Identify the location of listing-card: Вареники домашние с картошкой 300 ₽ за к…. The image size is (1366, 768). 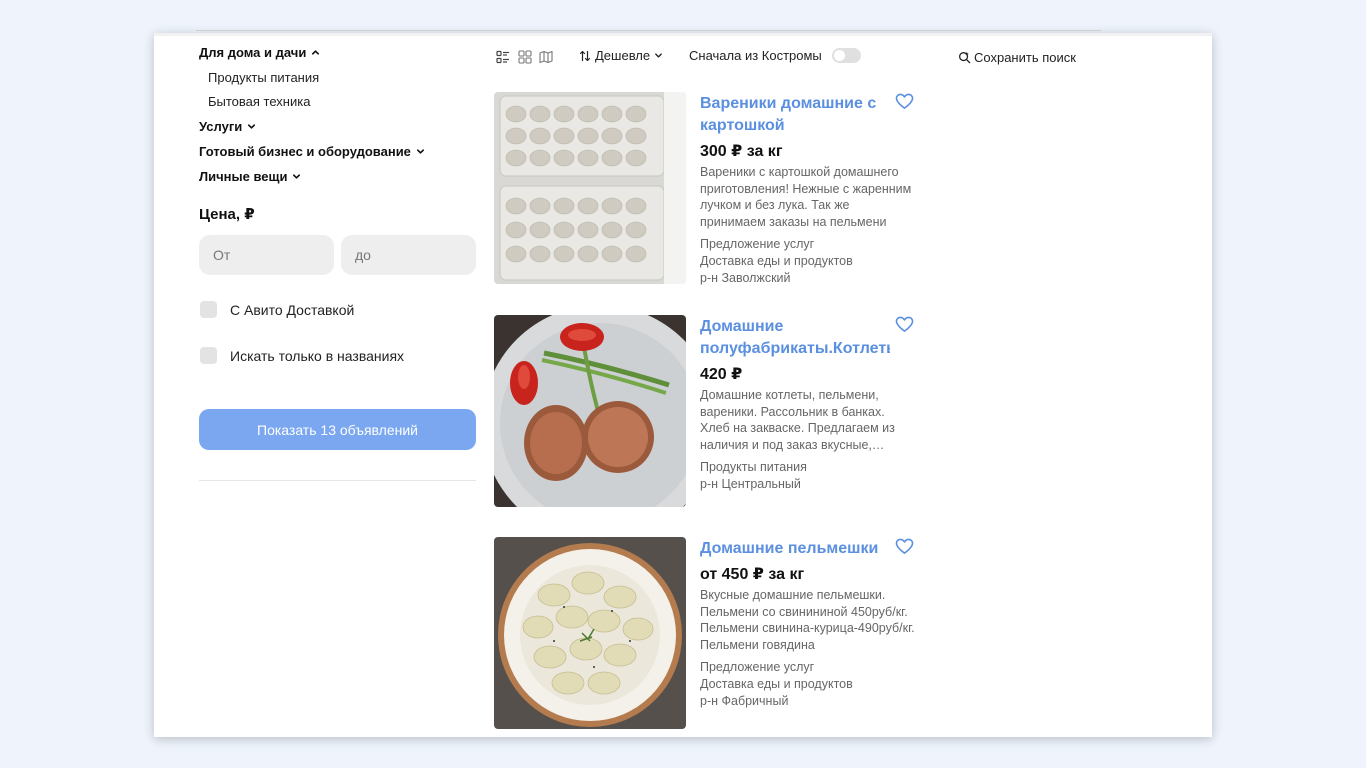
(714, 189).